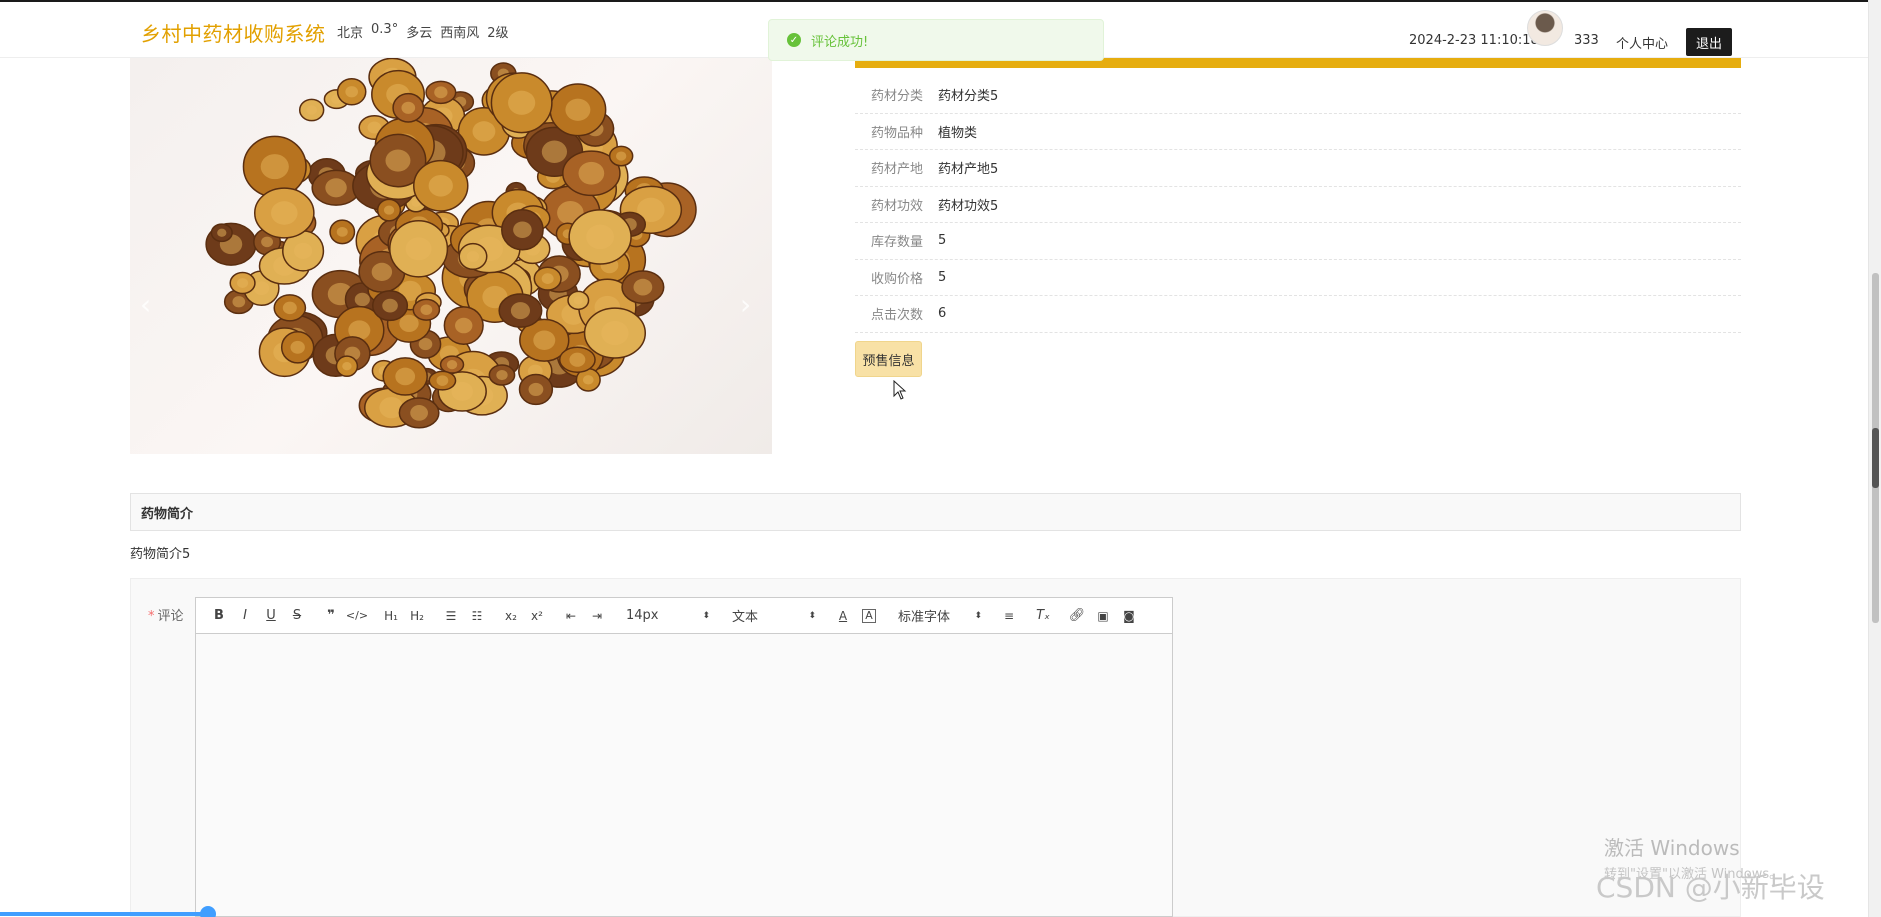  What do you see at coordinates (896, 316) in the screenshot?
I see `detail-label: 点击次数` at bounding box center [896, 316].